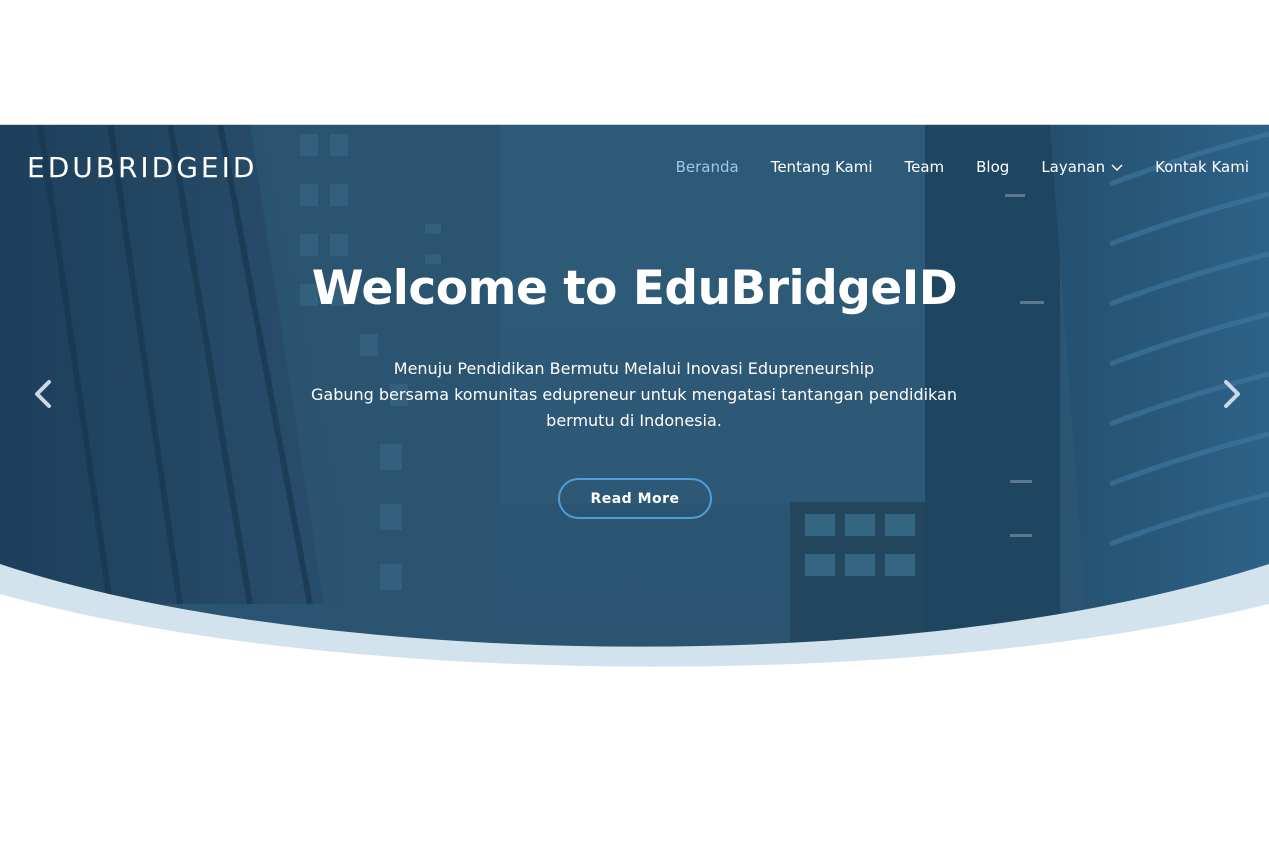 Image resolution: width=1269 pixels, height=843 pixels. I want to click on nav-item-label: Tentang Kami, so click(821, 167).